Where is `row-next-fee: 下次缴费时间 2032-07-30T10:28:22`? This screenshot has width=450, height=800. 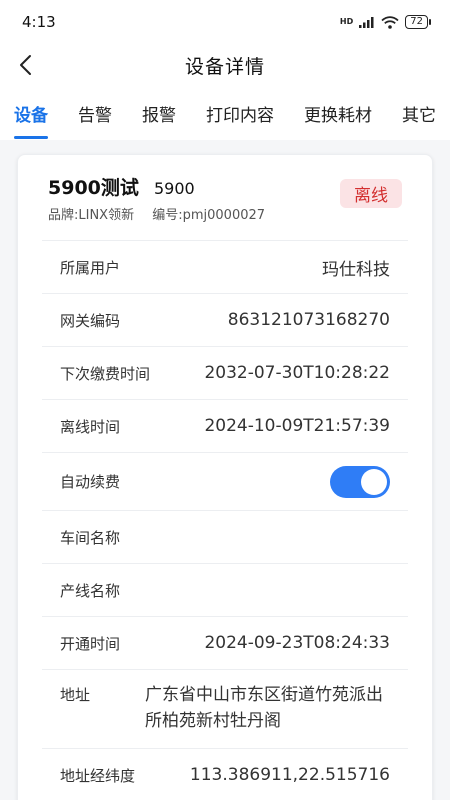 row-next-fee: 下次缴费时间 2032-07-30T10:28:22 is located at coordinates (225, 372).